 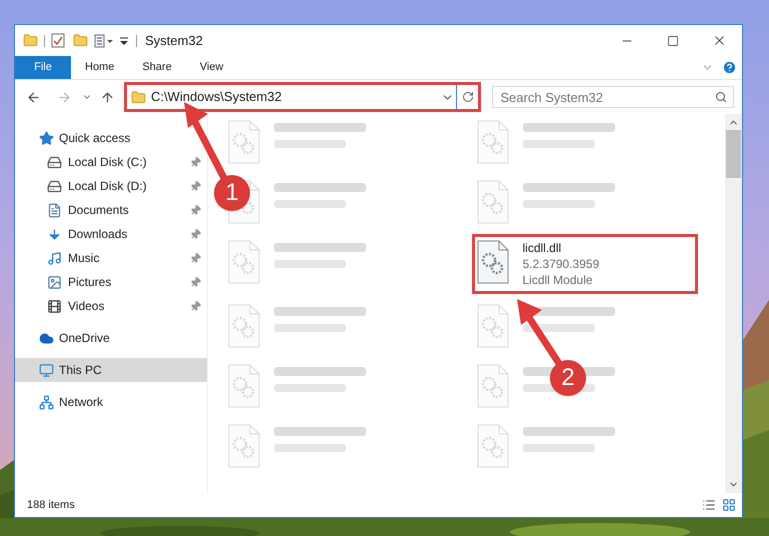 I want to click on nav-item: OneDrive, so click(x=111, y=338).